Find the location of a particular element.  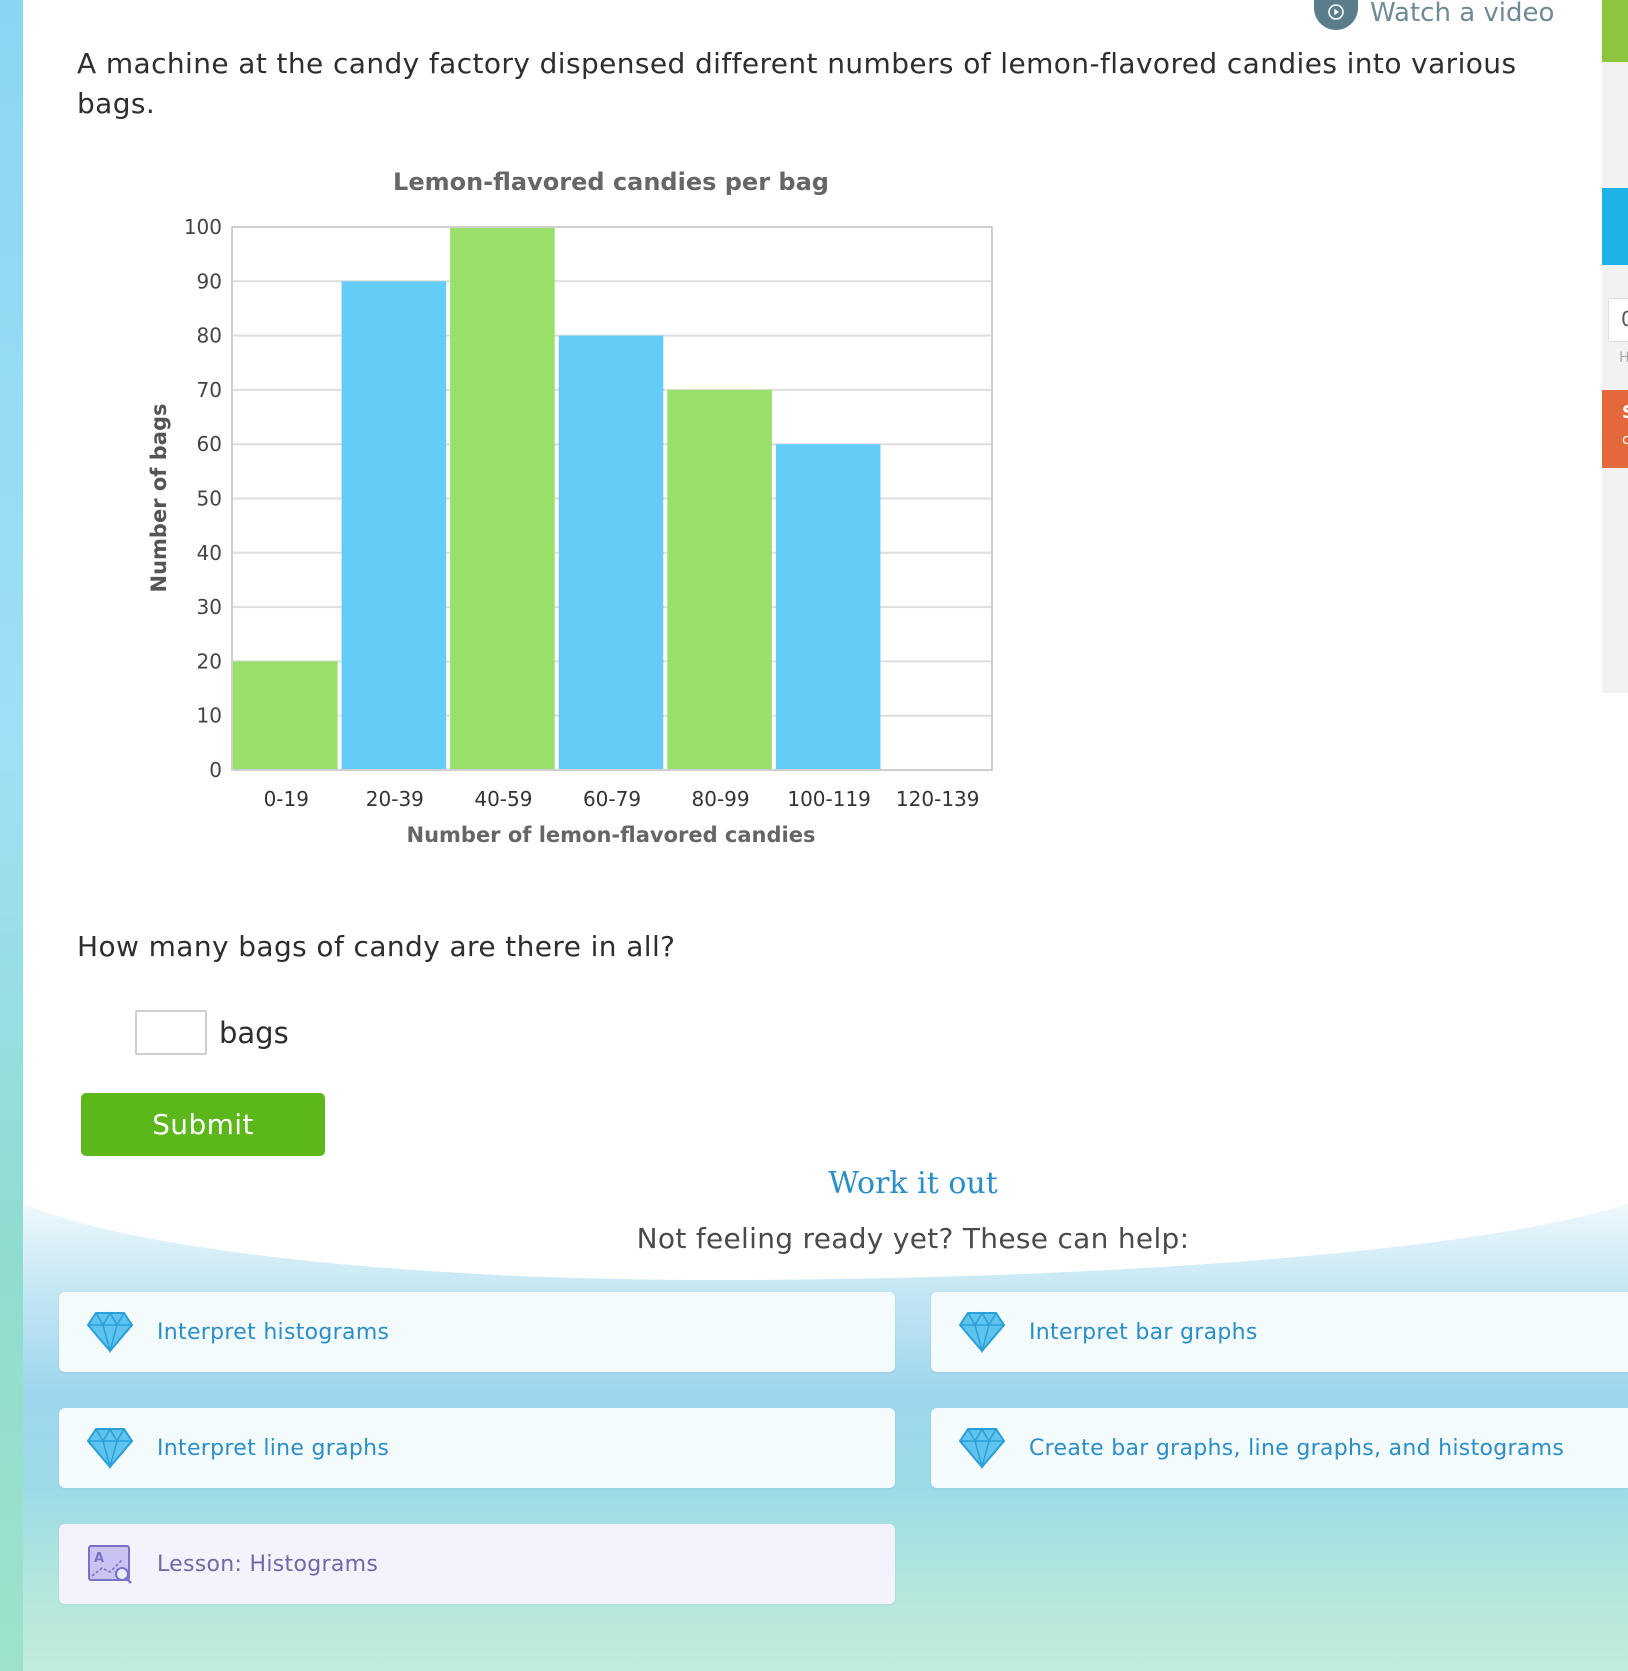

watch-video-label: Watch a video is located at coordinates (1462, 14).